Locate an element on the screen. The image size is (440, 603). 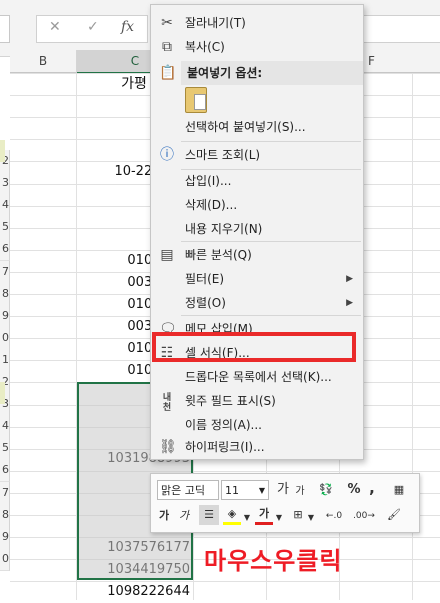
shrink-font-button: 가 is located at coordinates (300, 492).